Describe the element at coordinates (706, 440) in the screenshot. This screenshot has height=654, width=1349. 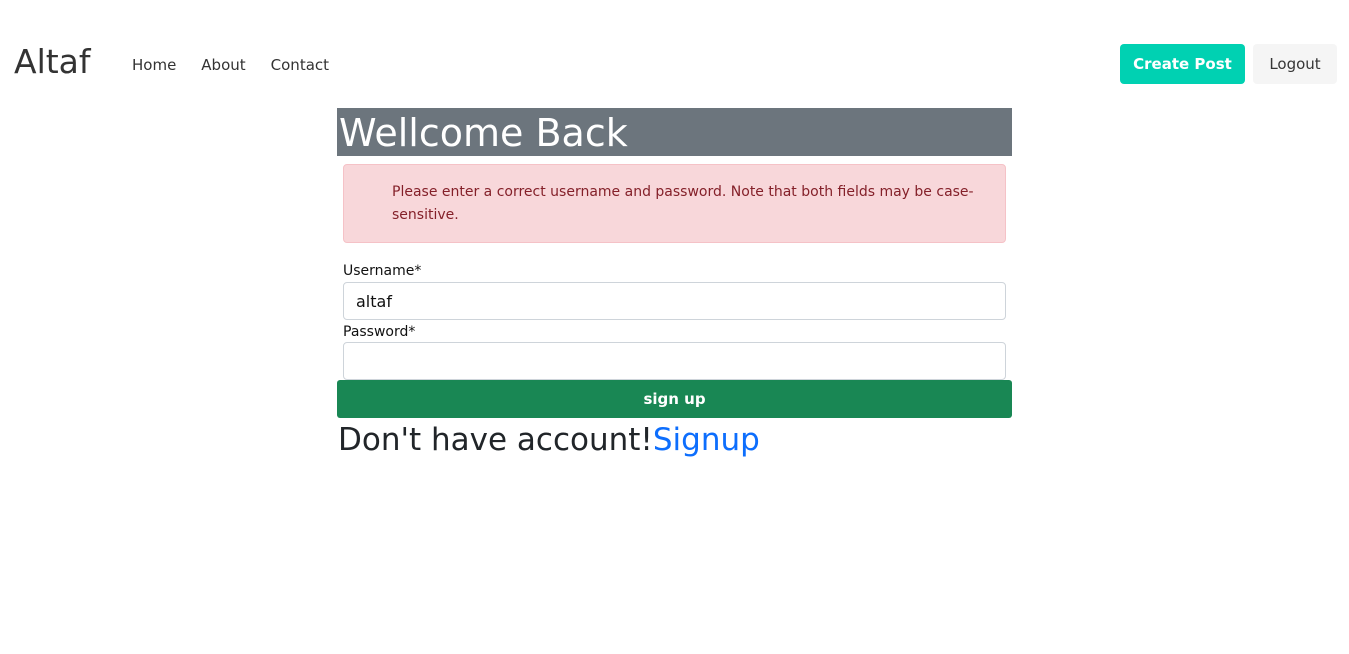
I see `signup-link: Signup` at that location.